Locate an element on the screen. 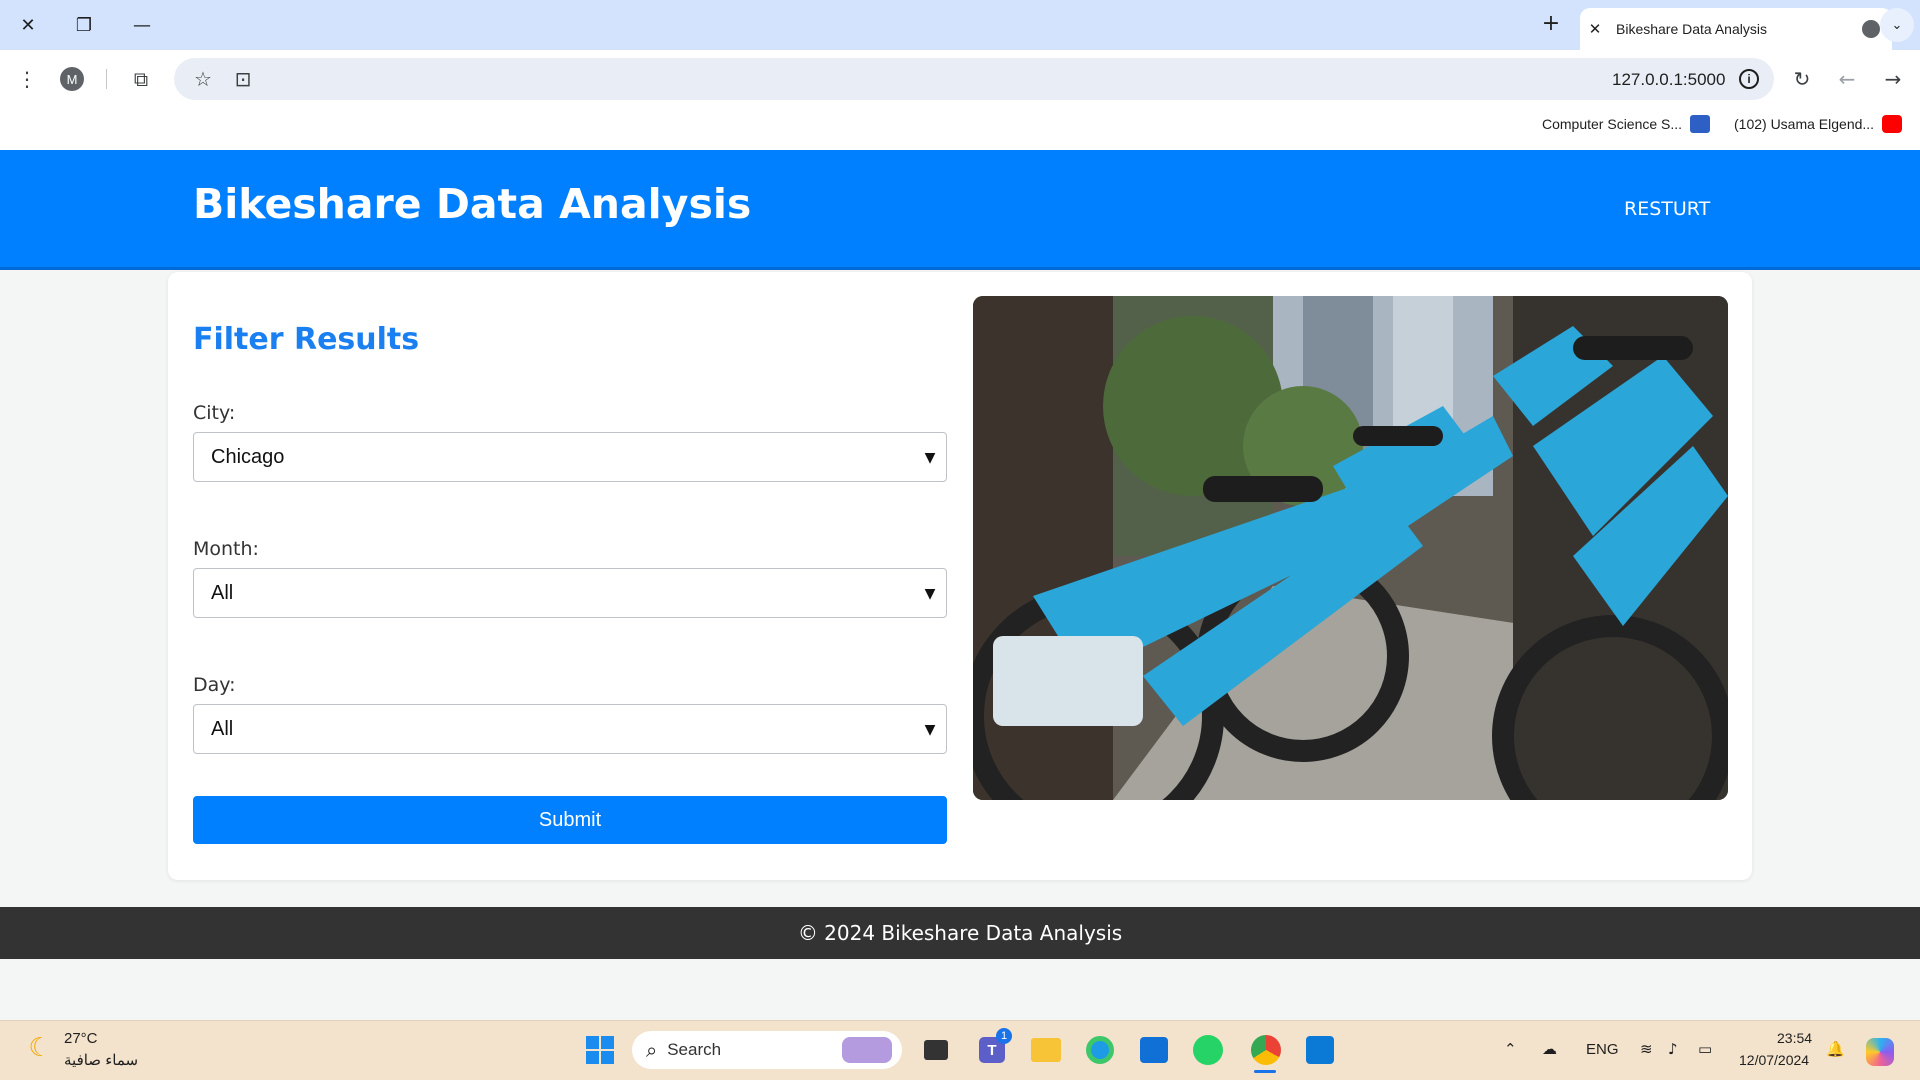 The width and height of the screenshot is (1920, 1080). teams-badge: 1 is located at coordinates (1004, 1036).